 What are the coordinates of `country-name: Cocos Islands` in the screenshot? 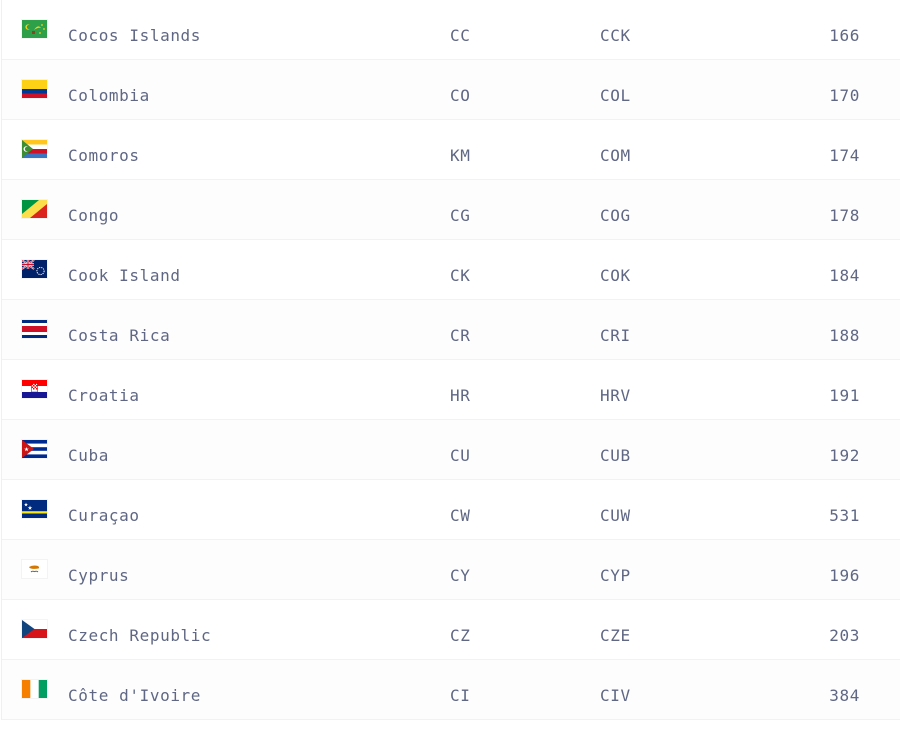 It's located at (135, 35).